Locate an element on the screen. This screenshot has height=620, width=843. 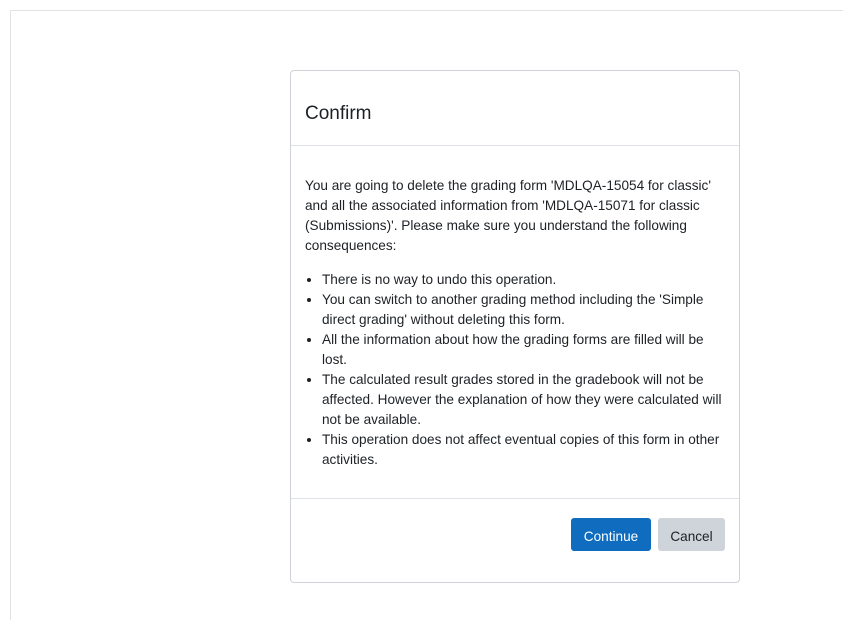
dialog-title: Confirm is located at coordinates (338, 113).